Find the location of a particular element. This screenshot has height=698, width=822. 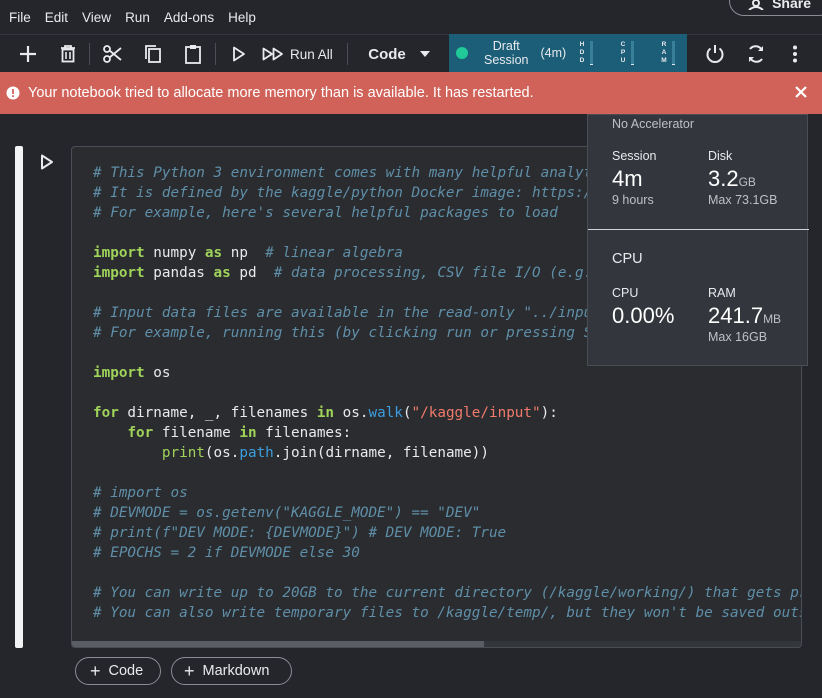

menu-file: File is located at coordinates (20, 17).